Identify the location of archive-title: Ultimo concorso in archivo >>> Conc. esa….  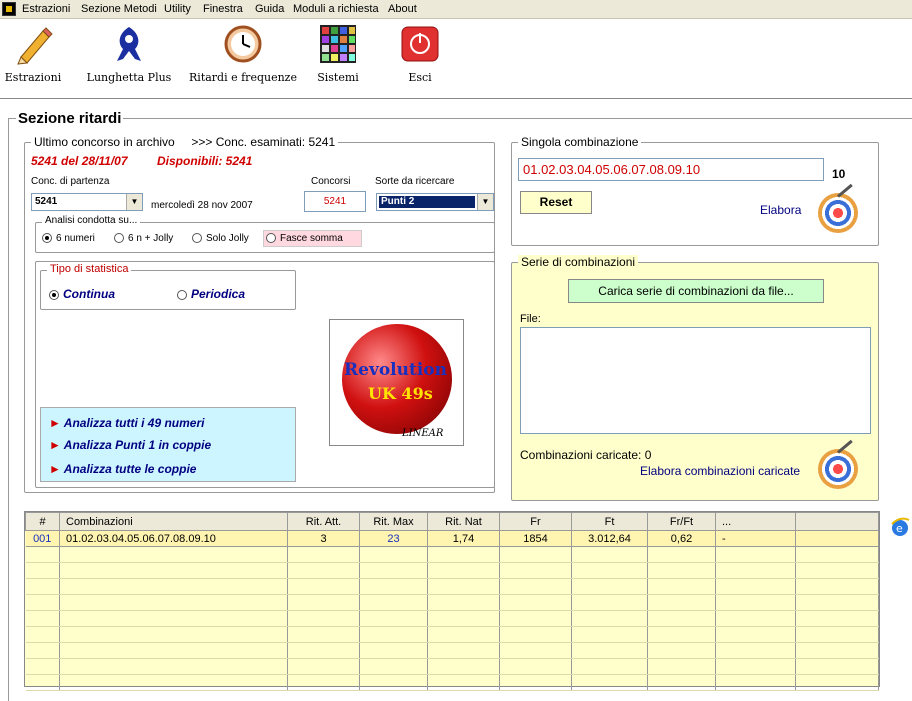
(185, 142).